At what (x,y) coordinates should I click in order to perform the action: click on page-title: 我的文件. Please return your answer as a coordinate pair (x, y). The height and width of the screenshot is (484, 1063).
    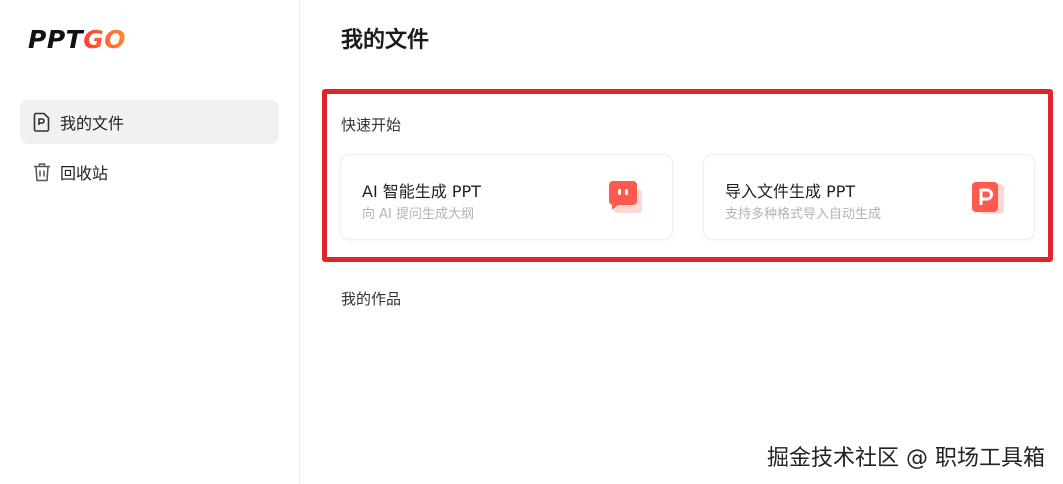
    Looking at the image, I should click on (385, 40).